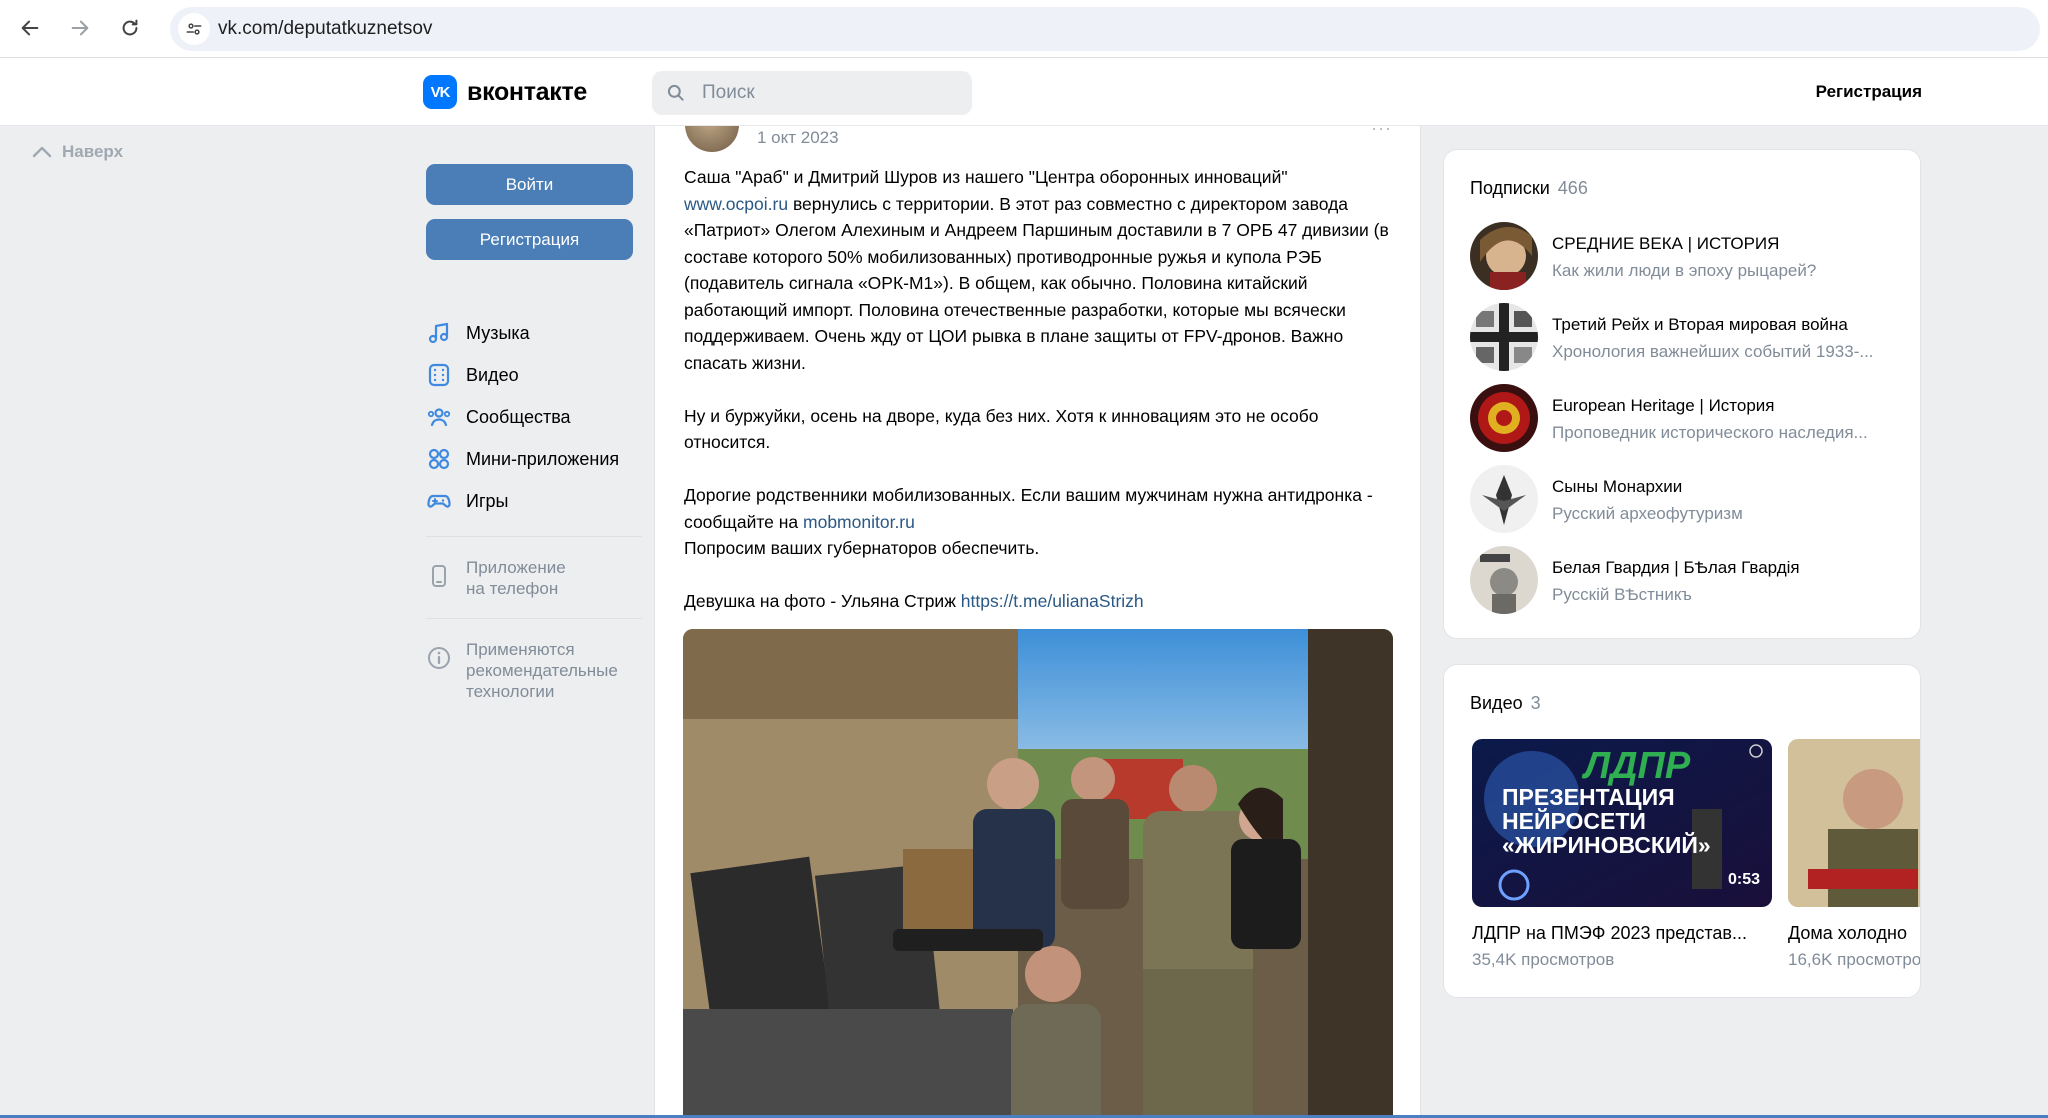 This screenshot has width=2048, height=1118. What do you see at coordinates (531, 375) in the screenshot?
I see `menu-item-video: Видео` at bounding box center [531, 375].